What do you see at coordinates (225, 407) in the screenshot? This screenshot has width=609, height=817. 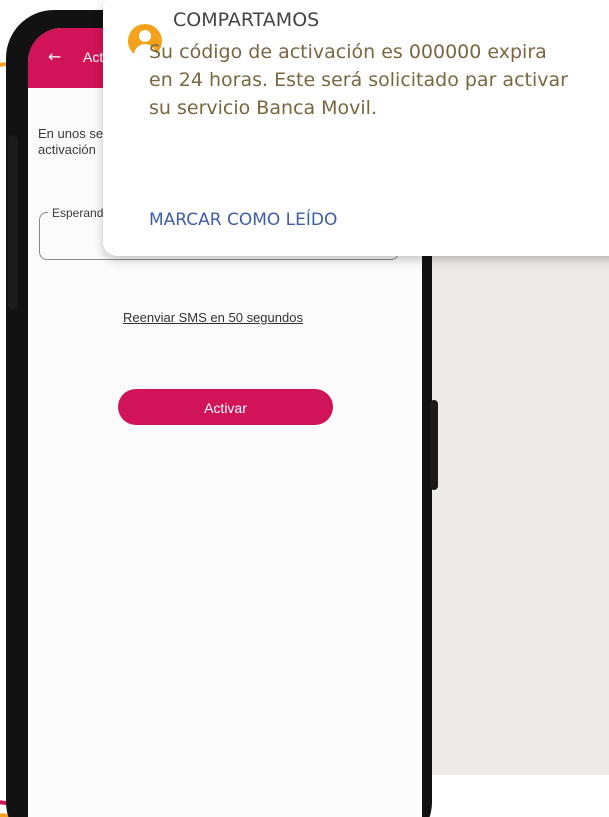 I see `activate-button: Activar` at bounding box center [225, 407].